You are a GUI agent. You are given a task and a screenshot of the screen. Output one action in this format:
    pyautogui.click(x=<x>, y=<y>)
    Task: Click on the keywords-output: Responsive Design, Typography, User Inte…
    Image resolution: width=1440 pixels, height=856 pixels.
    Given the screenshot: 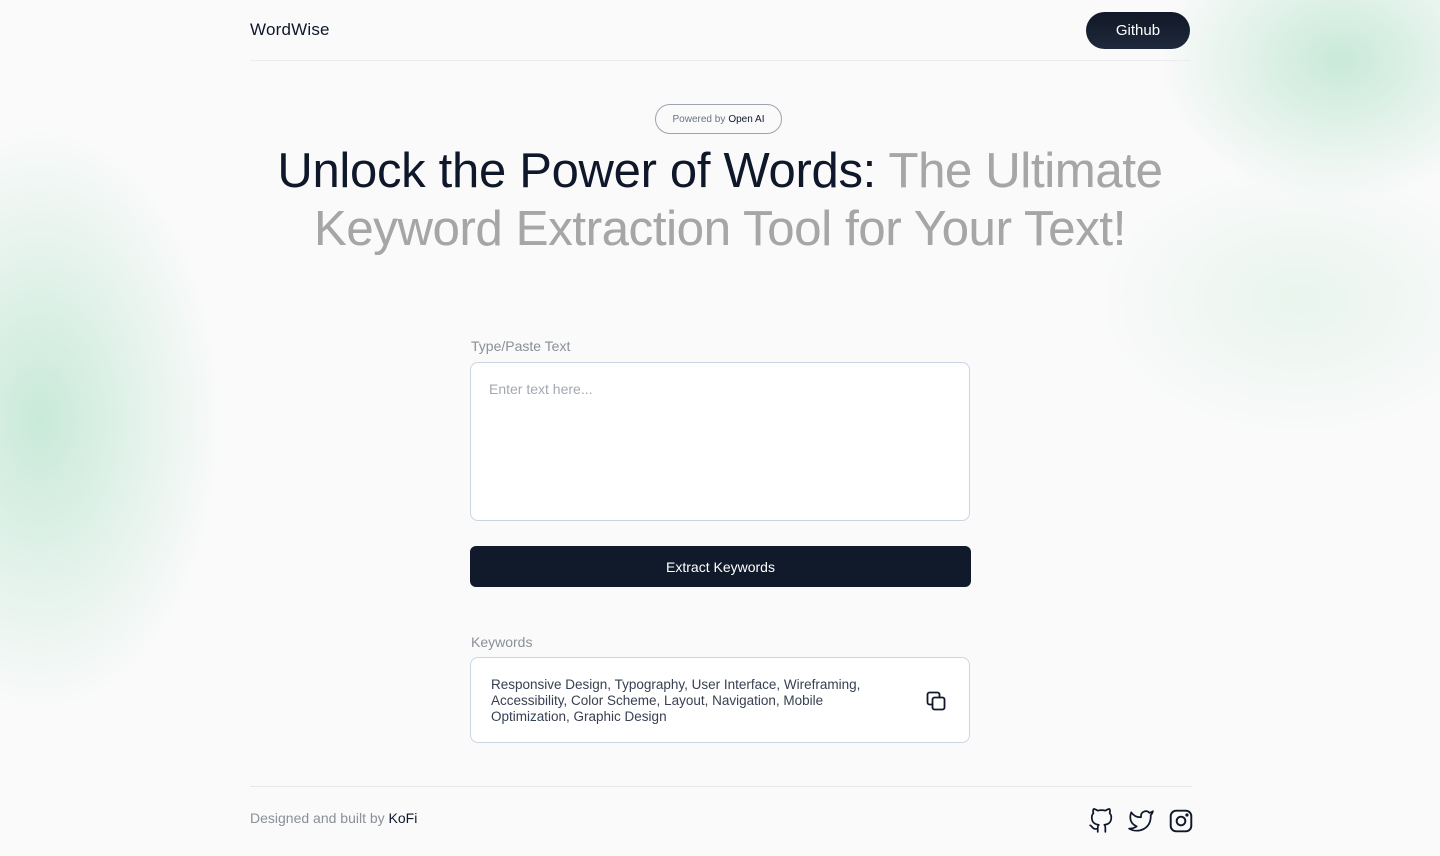 What is the action you would take?
    pyautogui.click(x=720, y=700)
    